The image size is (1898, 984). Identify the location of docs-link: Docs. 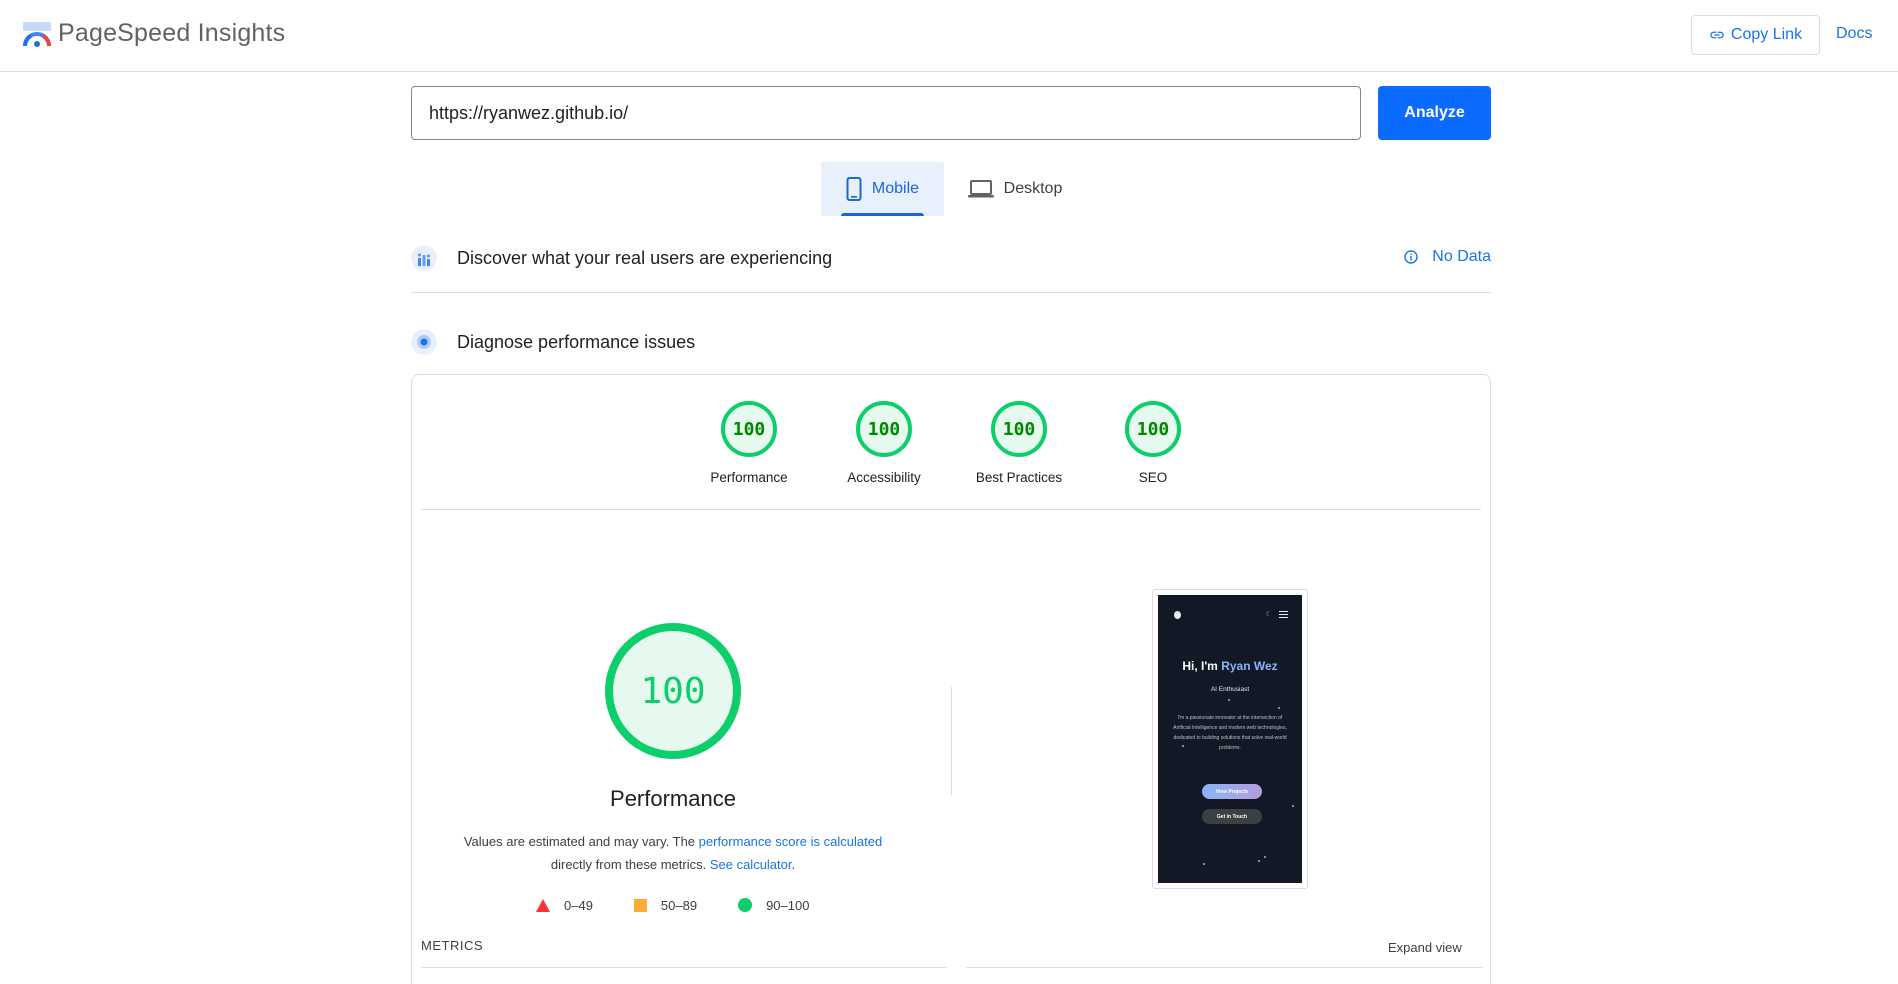
(1854, 34).